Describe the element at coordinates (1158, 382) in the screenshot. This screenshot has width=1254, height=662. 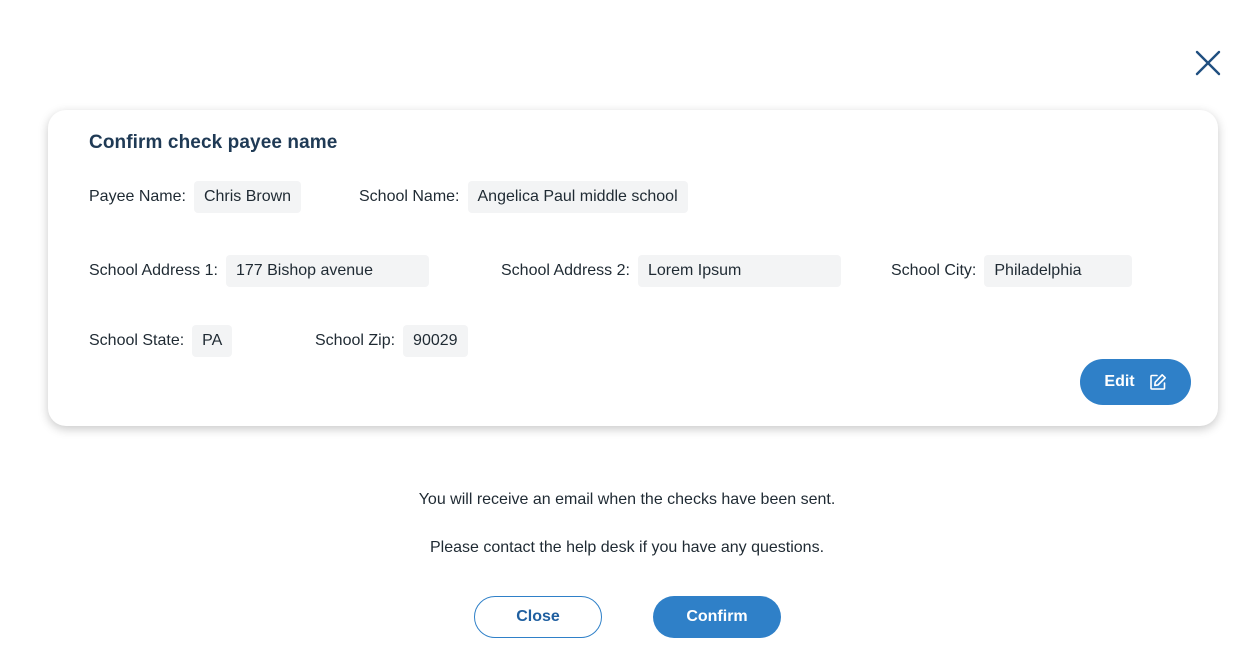
I see `edit-icon` at that location.